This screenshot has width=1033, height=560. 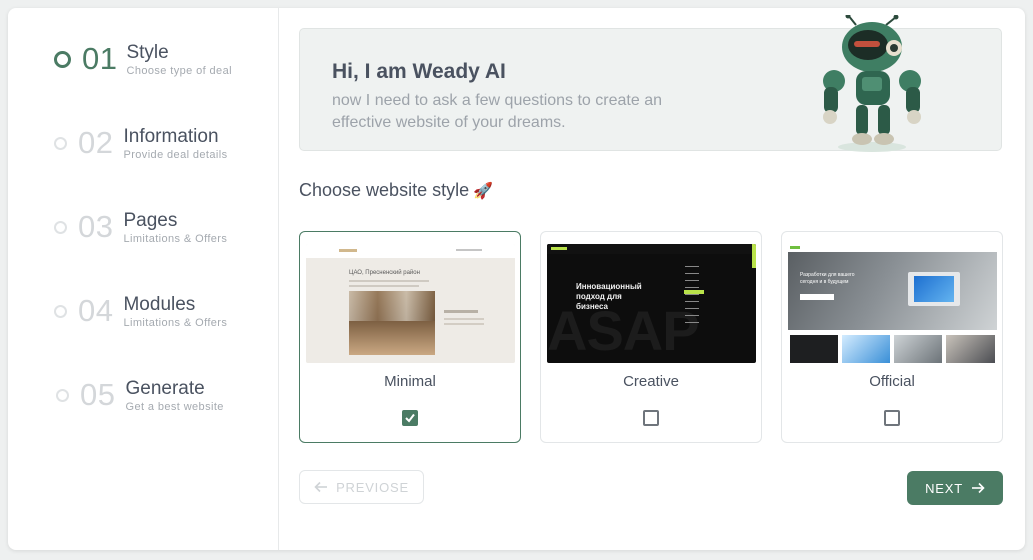 What do you see at coordinates (96, 310) in the screenshot?
I see `step-number: 04` at bounding box center [96, 310].